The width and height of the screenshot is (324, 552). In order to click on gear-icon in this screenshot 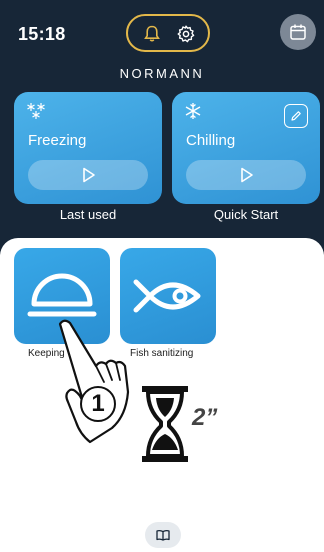, I will do `click(186, 34)`.